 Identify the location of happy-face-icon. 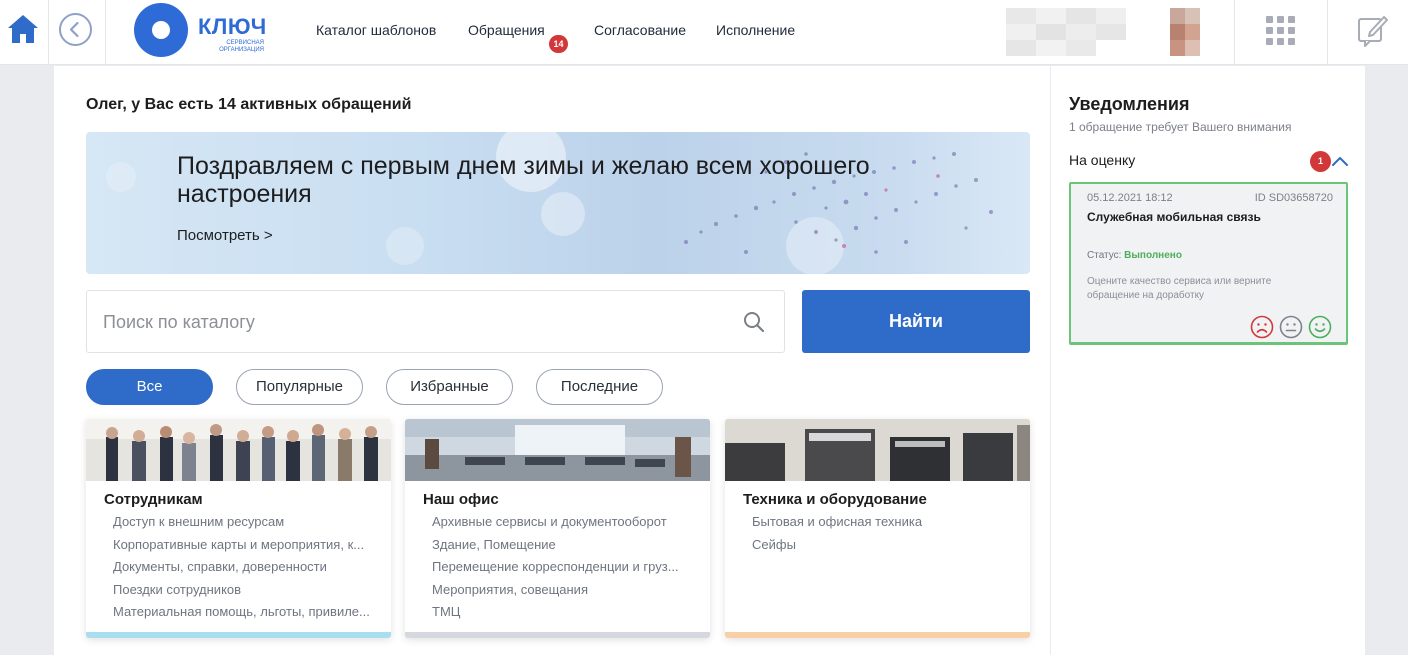
(1320, 327).